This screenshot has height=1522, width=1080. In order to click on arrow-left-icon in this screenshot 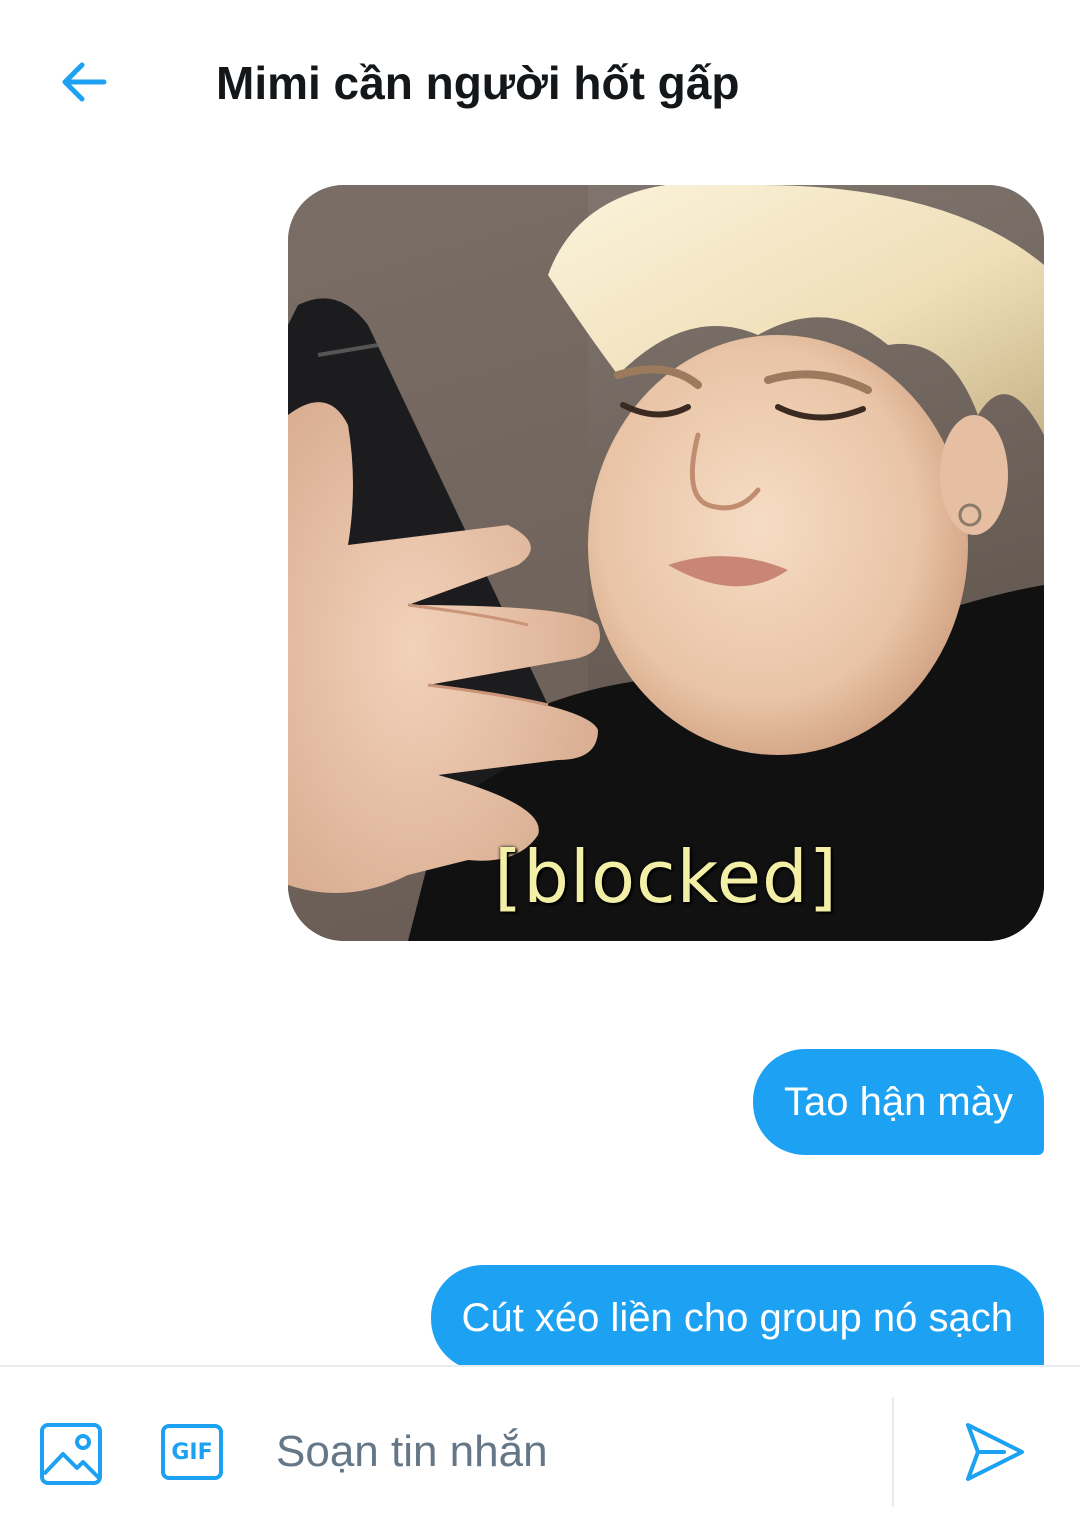, I will do `click(84, 82)`.